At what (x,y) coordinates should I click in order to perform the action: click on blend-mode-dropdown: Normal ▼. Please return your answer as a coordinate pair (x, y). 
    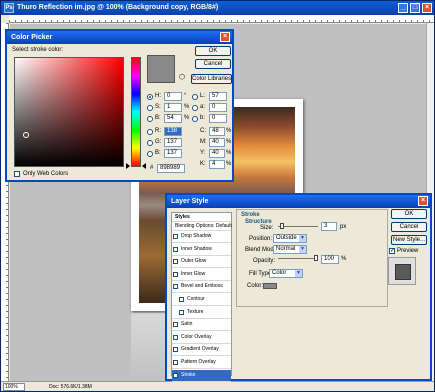
    Looking at the image, I should click on (290, 249).